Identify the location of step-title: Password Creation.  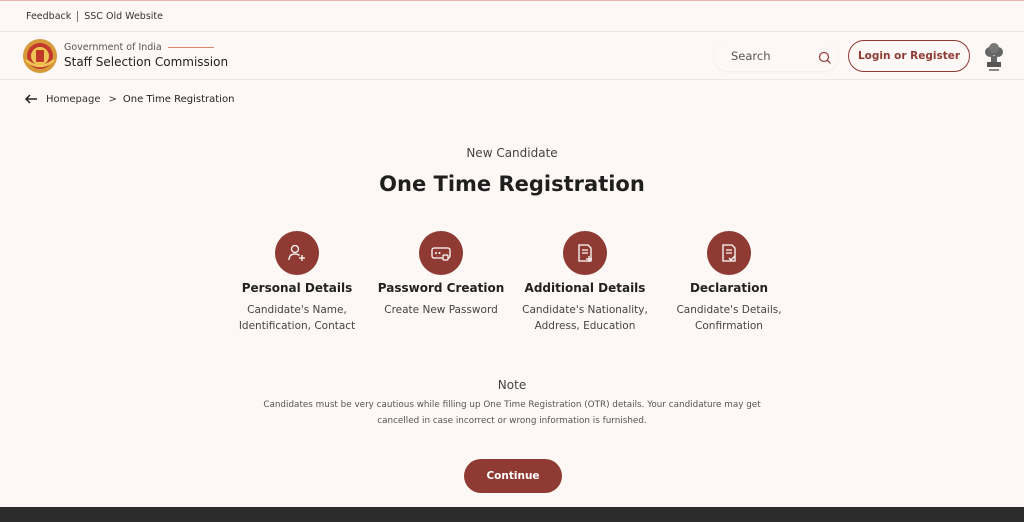
(441, 288).